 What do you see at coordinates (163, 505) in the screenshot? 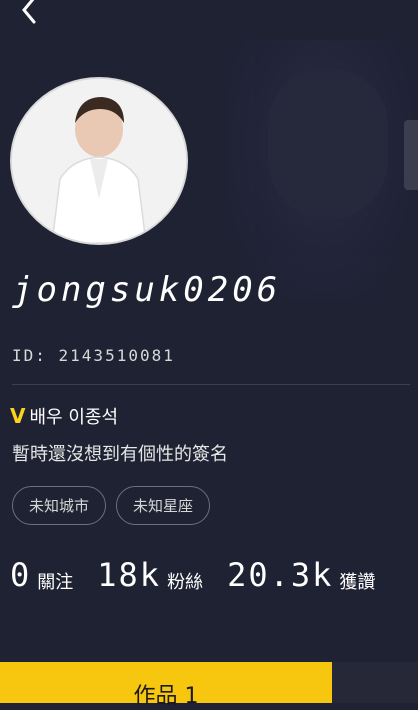
I see `tag-constellation: 未知星座` at bounding box center [163, 505].